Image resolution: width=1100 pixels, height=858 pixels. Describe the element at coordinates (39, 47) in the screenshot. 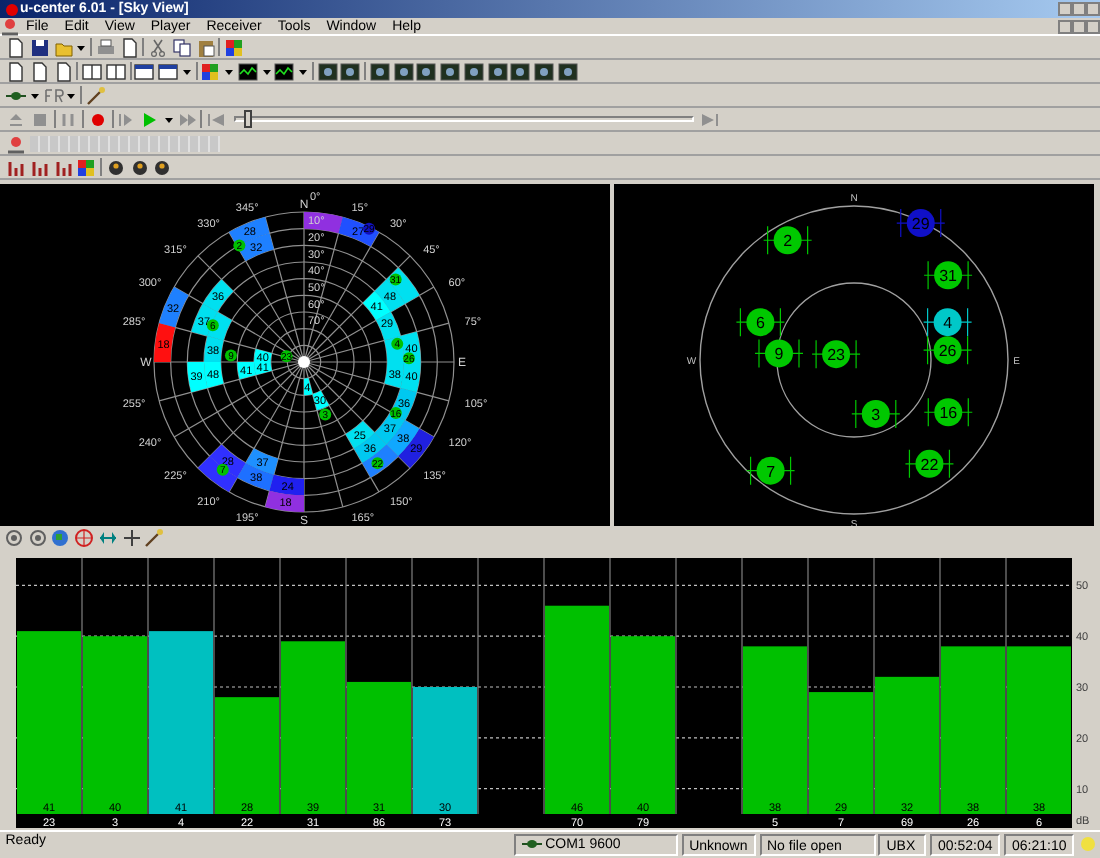

I see `save-icon` at that location.